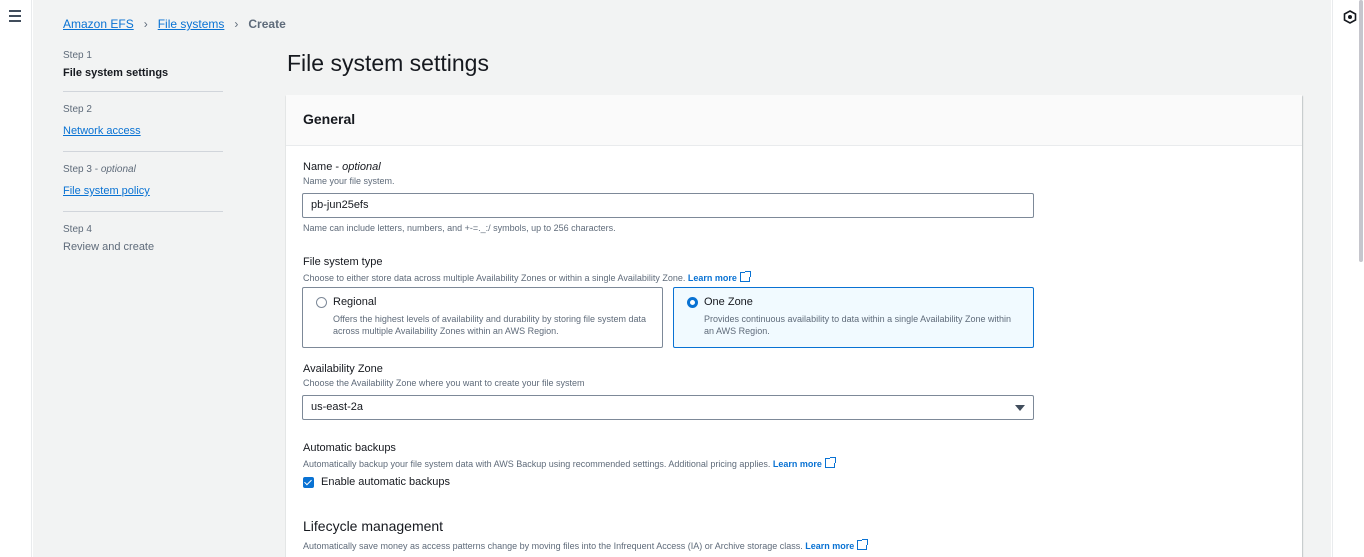 The image size is (1364, 557). What do you see at coordinates (1361, 131) in the screenshot?
I see `scrollbar` at bounding box center [1361, 131].